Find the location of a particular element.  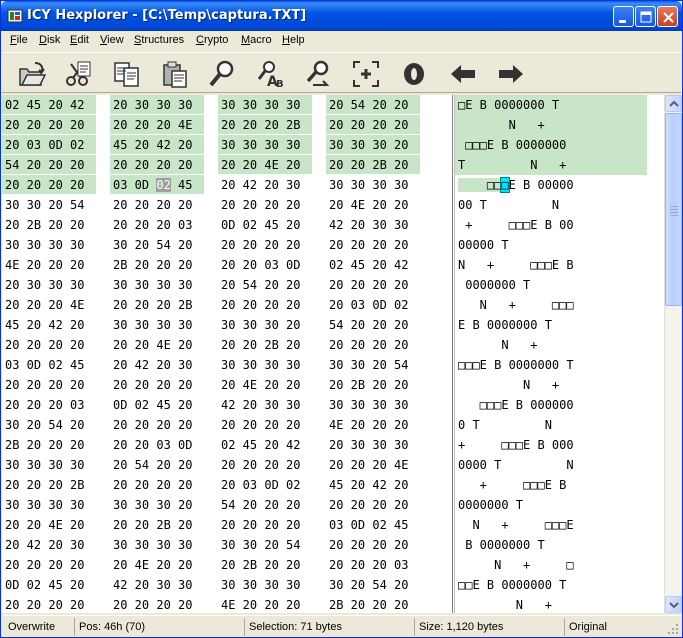

scroll-thumb is located at coordinates (673, 209).